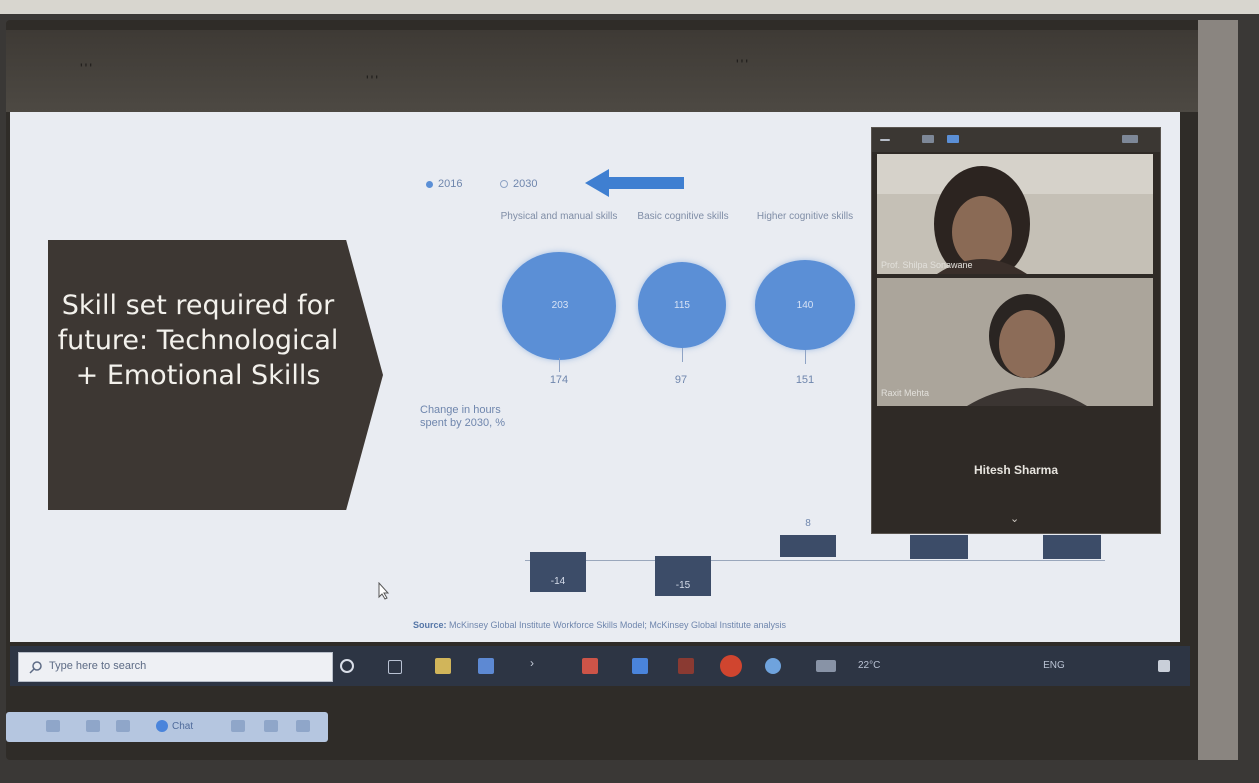 This screenshot has width=1259, height=783. I want to click on filled-dot-icon, so click(429, 184).